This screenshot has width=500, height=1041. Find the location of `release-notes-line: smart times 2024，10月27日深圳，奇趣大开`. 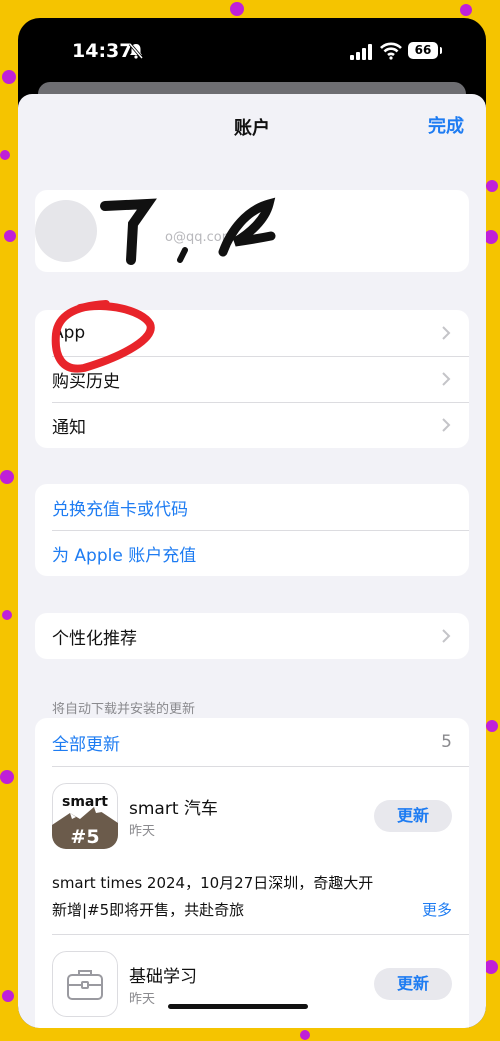

release-notes-line: smart times 2024，10月27日深圳，奇趣大开 is located at coordinates (213, 883).